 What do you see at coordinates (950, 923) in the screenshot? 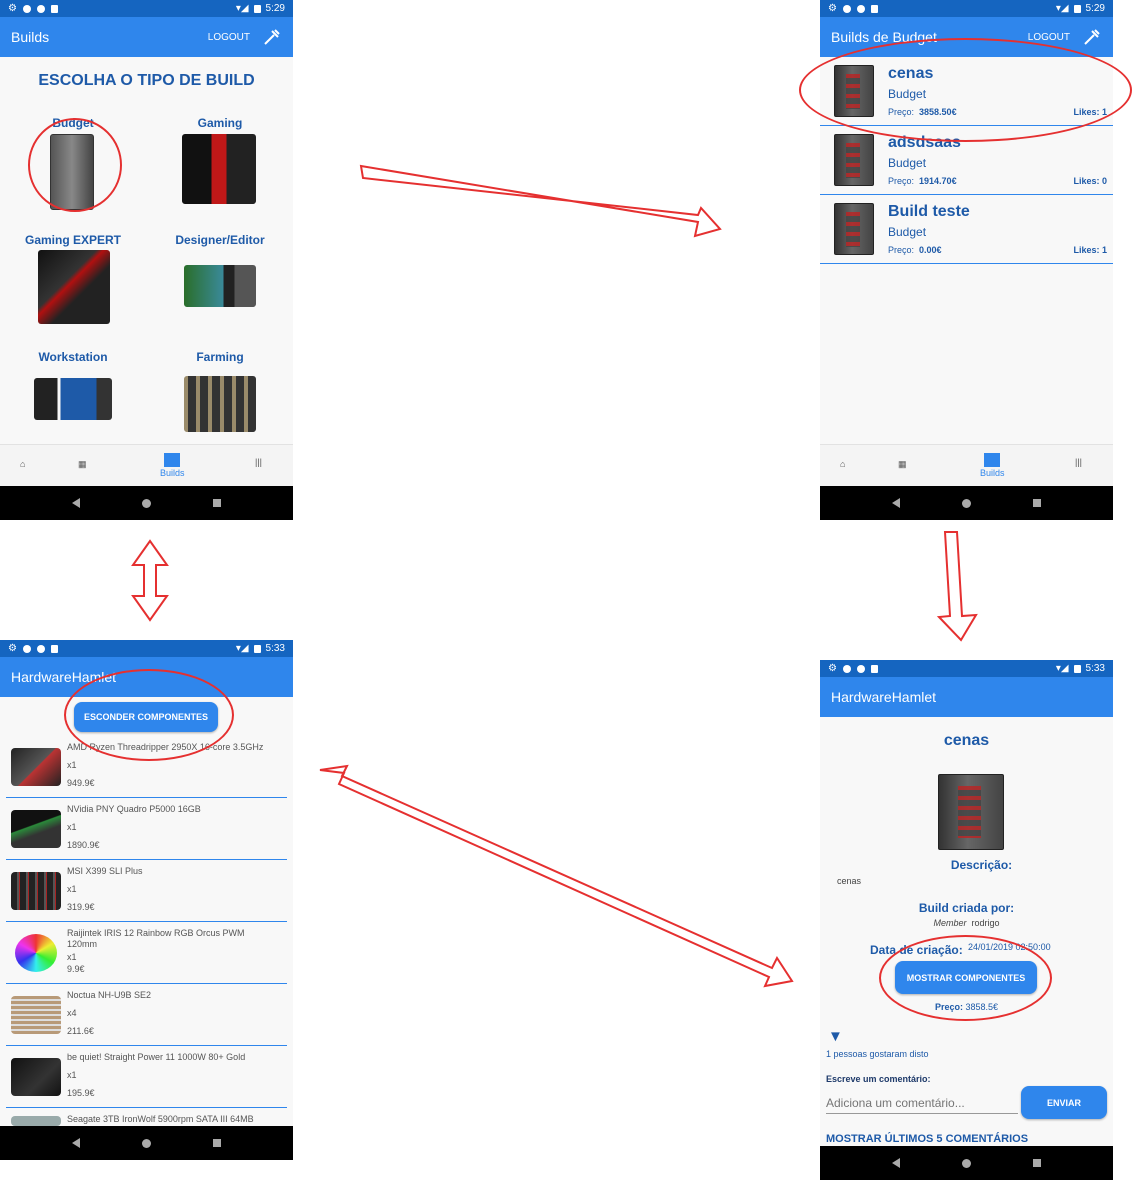
I see `member-label: Member` at bounding box center [950, 923].